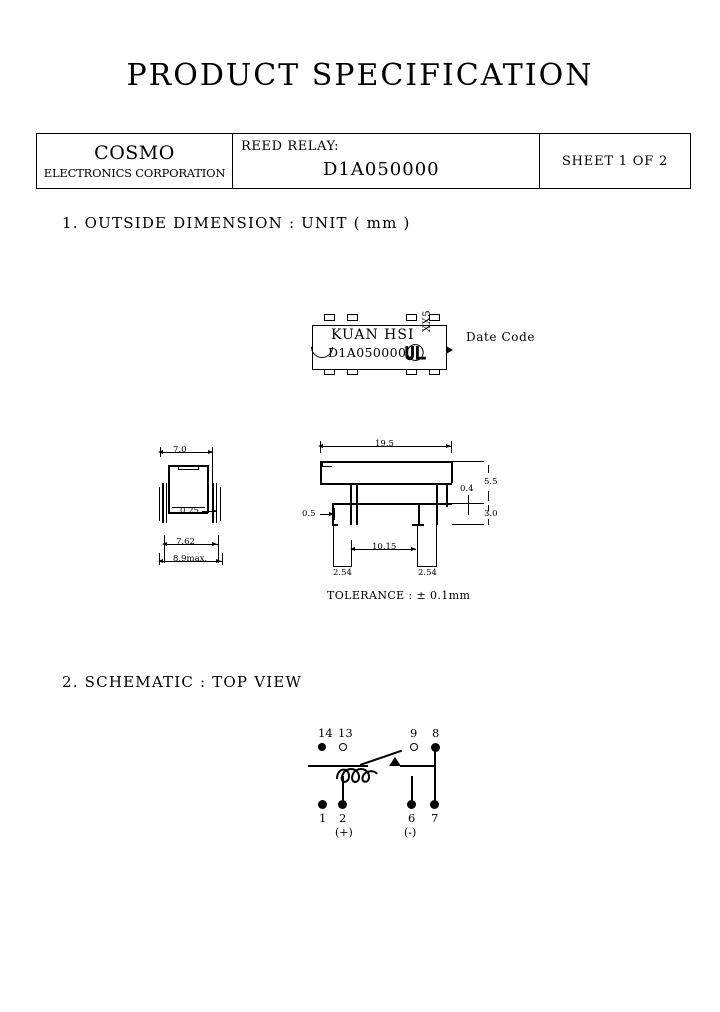 The image size is (720, 1012). Describe the element at coordinates (360, 75) in the screenshot. I see `page-title: PRODUCT SPECIFICATION` at that location.